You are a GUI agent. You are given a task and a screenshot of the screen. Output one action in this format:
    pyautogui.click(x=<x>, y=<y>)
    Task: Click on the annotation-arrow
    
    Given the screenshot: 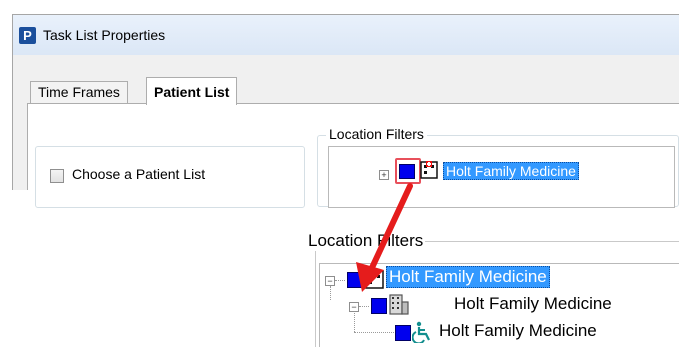 What is the action you would take?
    pyautogui.click(x=384, y=237)
    